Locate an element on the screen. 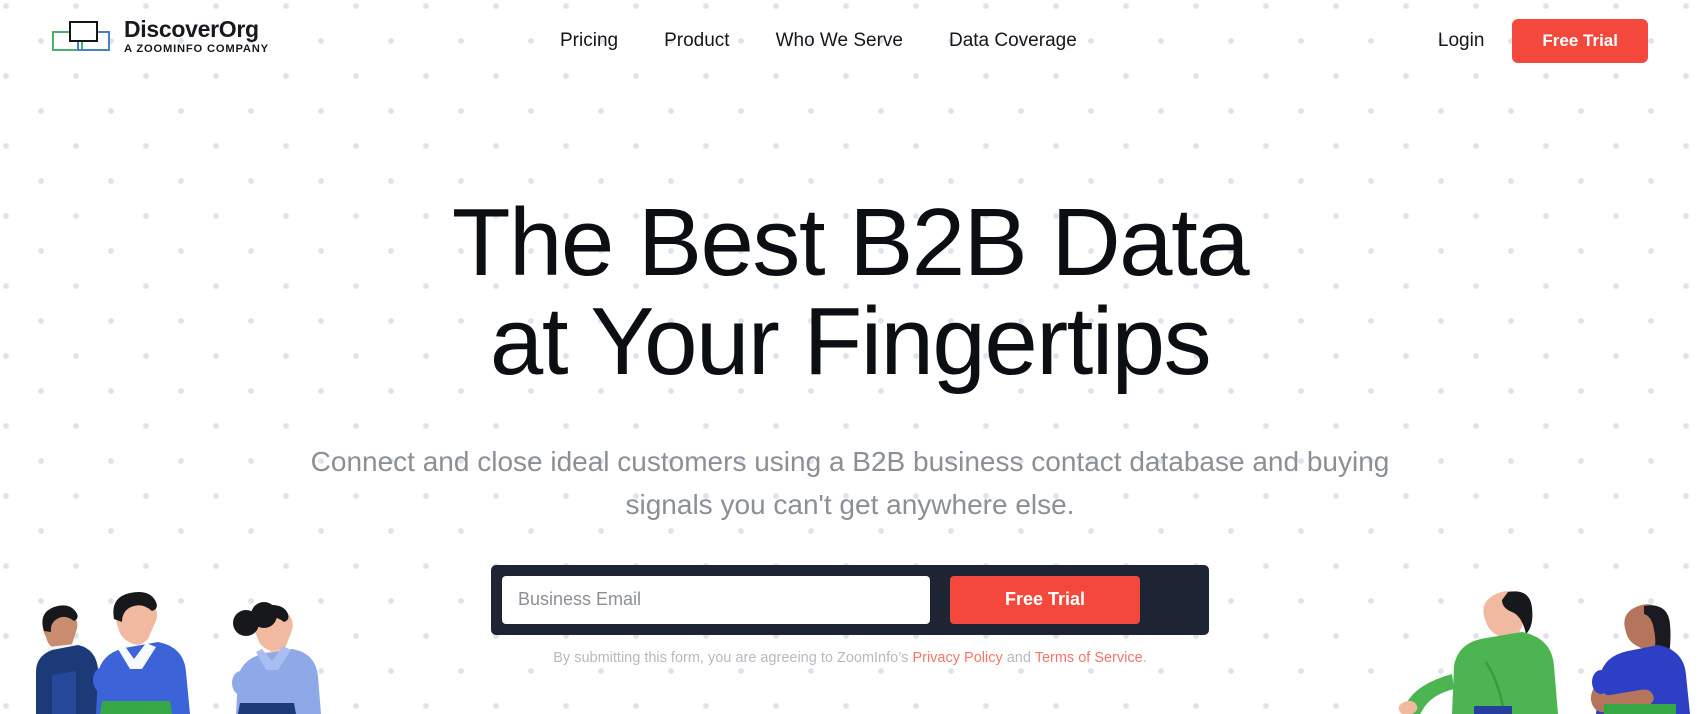  legal-middle-text: and is located at coordinates (1018, 657).